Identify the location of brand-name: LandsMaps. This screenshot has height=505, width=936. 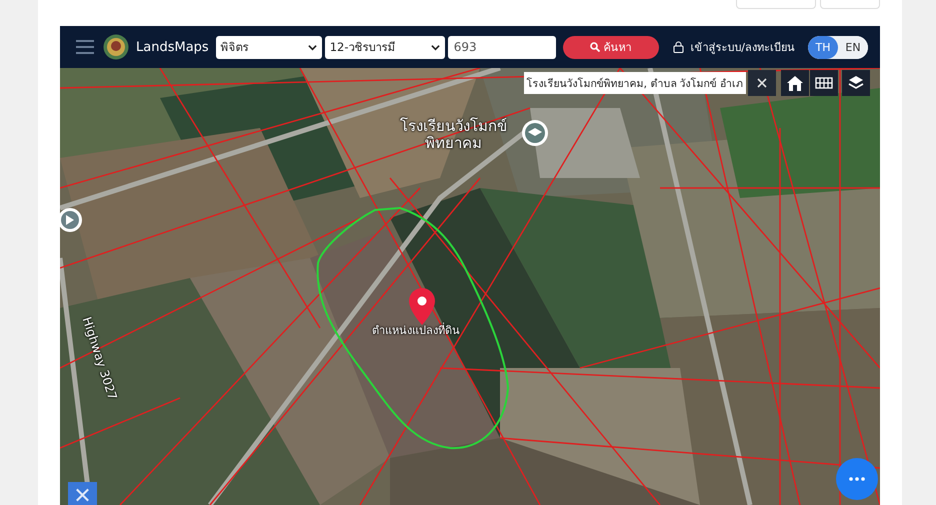
(172, 47).